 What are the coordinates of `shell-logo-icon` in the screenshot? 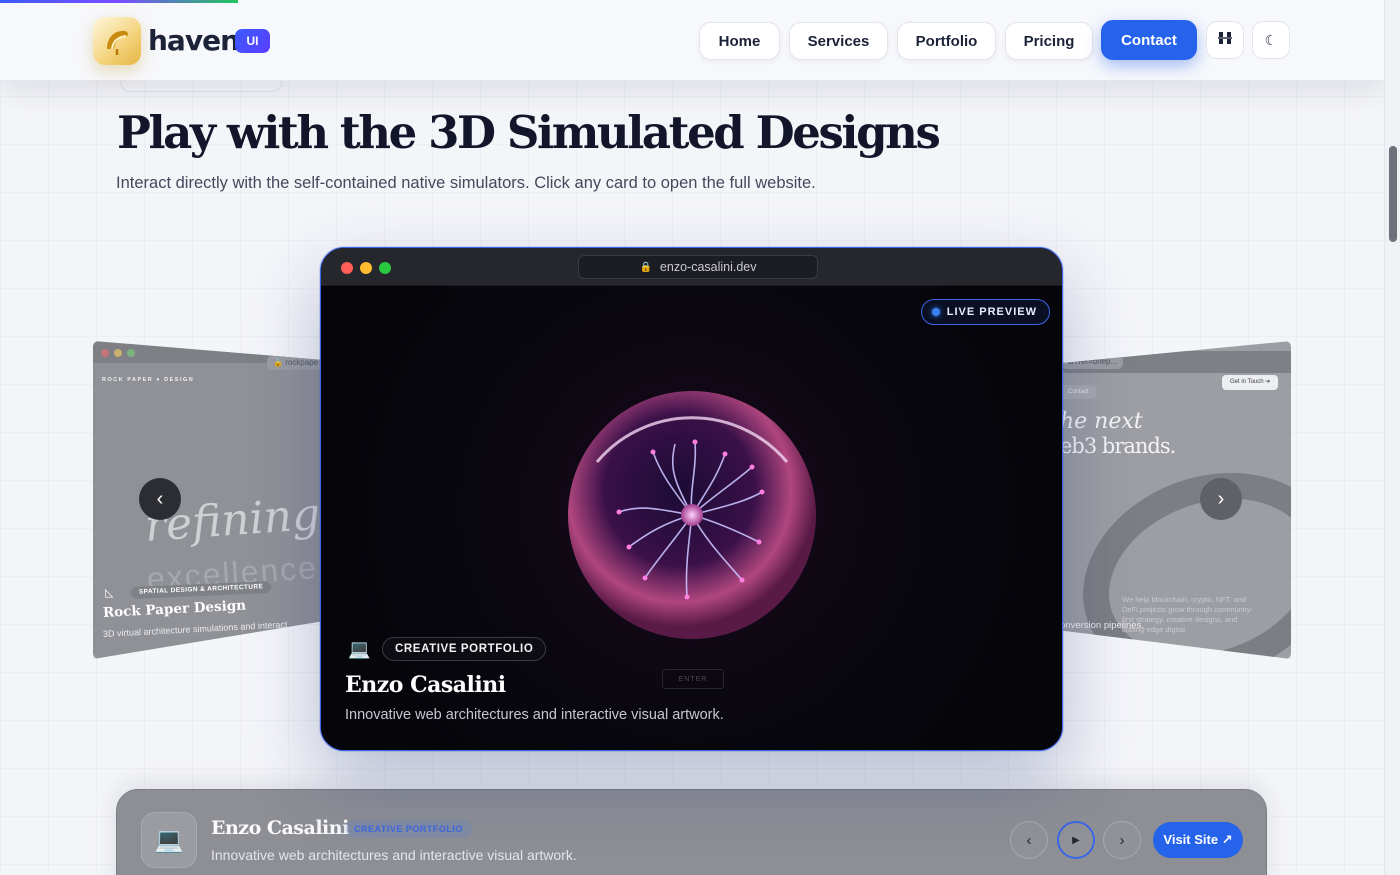 It's located at (117, 41).